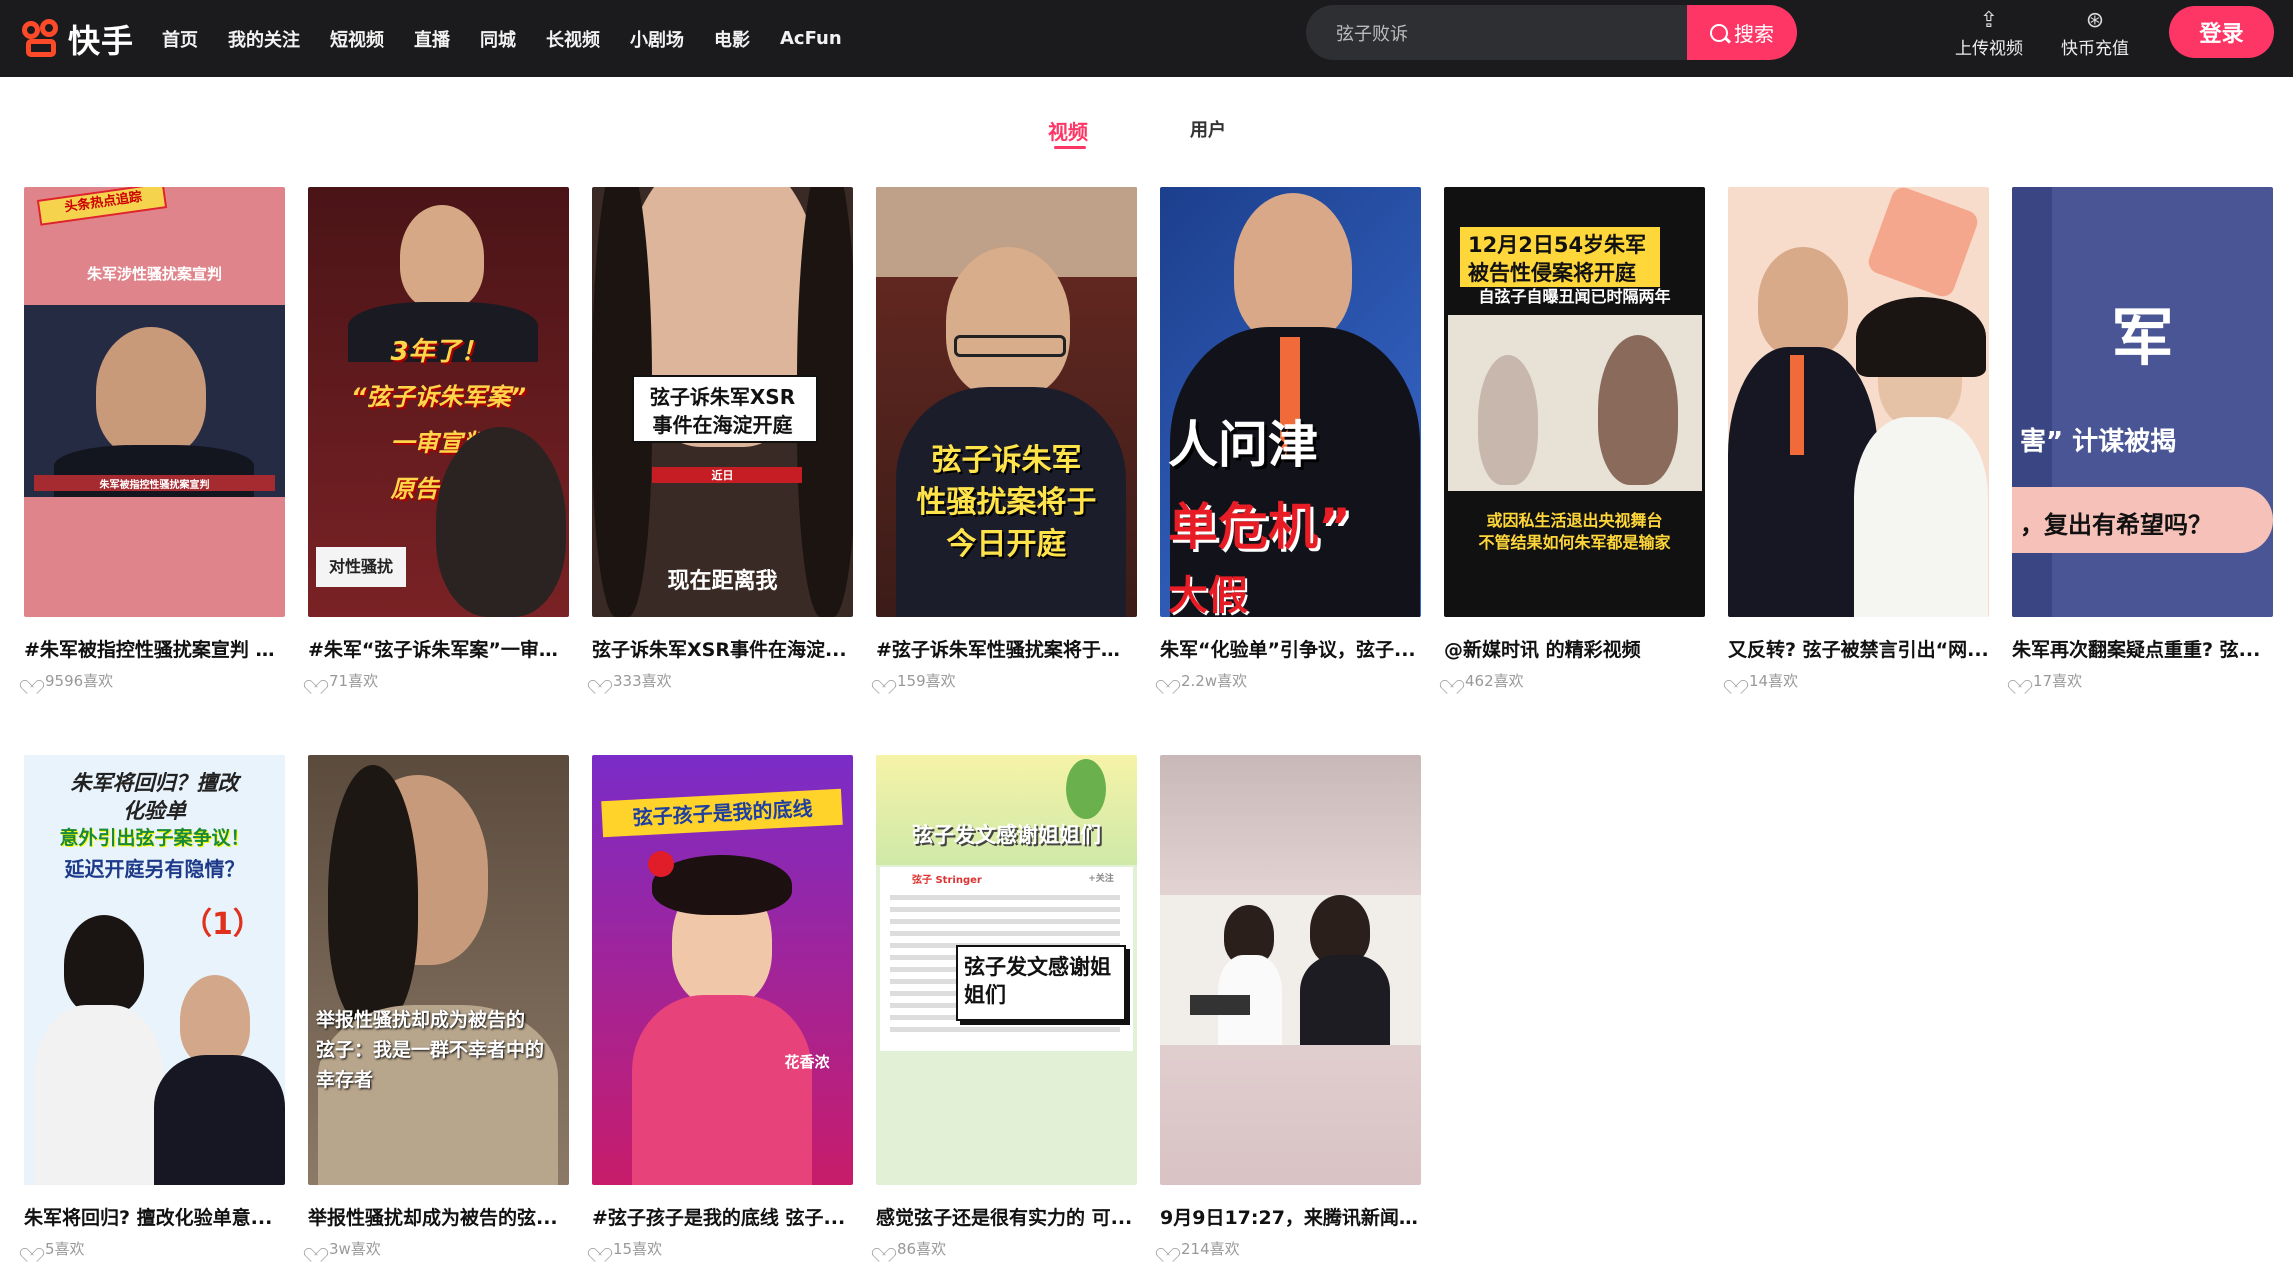 The image size is (2293, 1280). What do you see at coordinates (1574, 296) in the screenshot?
I see `thumb-caption: 自弦子自曝丑闻已时隔两年` at bounding box center [1574, 296].